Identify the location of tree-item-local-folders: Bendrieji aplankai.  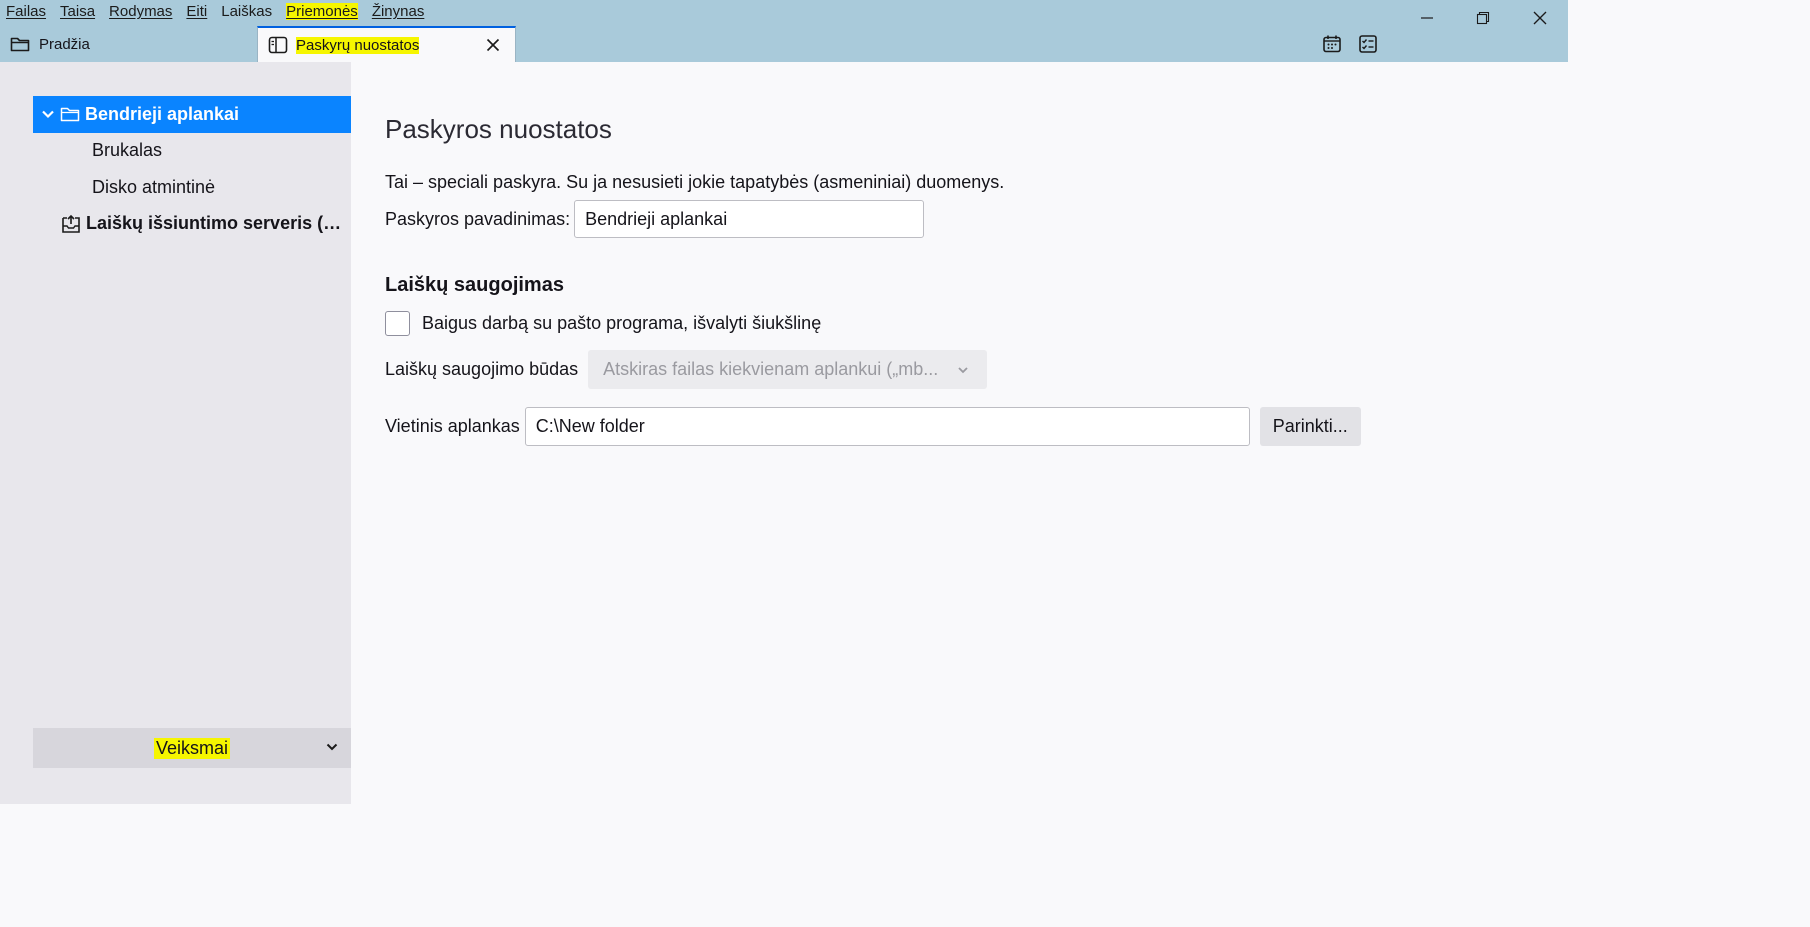
(192, 114).